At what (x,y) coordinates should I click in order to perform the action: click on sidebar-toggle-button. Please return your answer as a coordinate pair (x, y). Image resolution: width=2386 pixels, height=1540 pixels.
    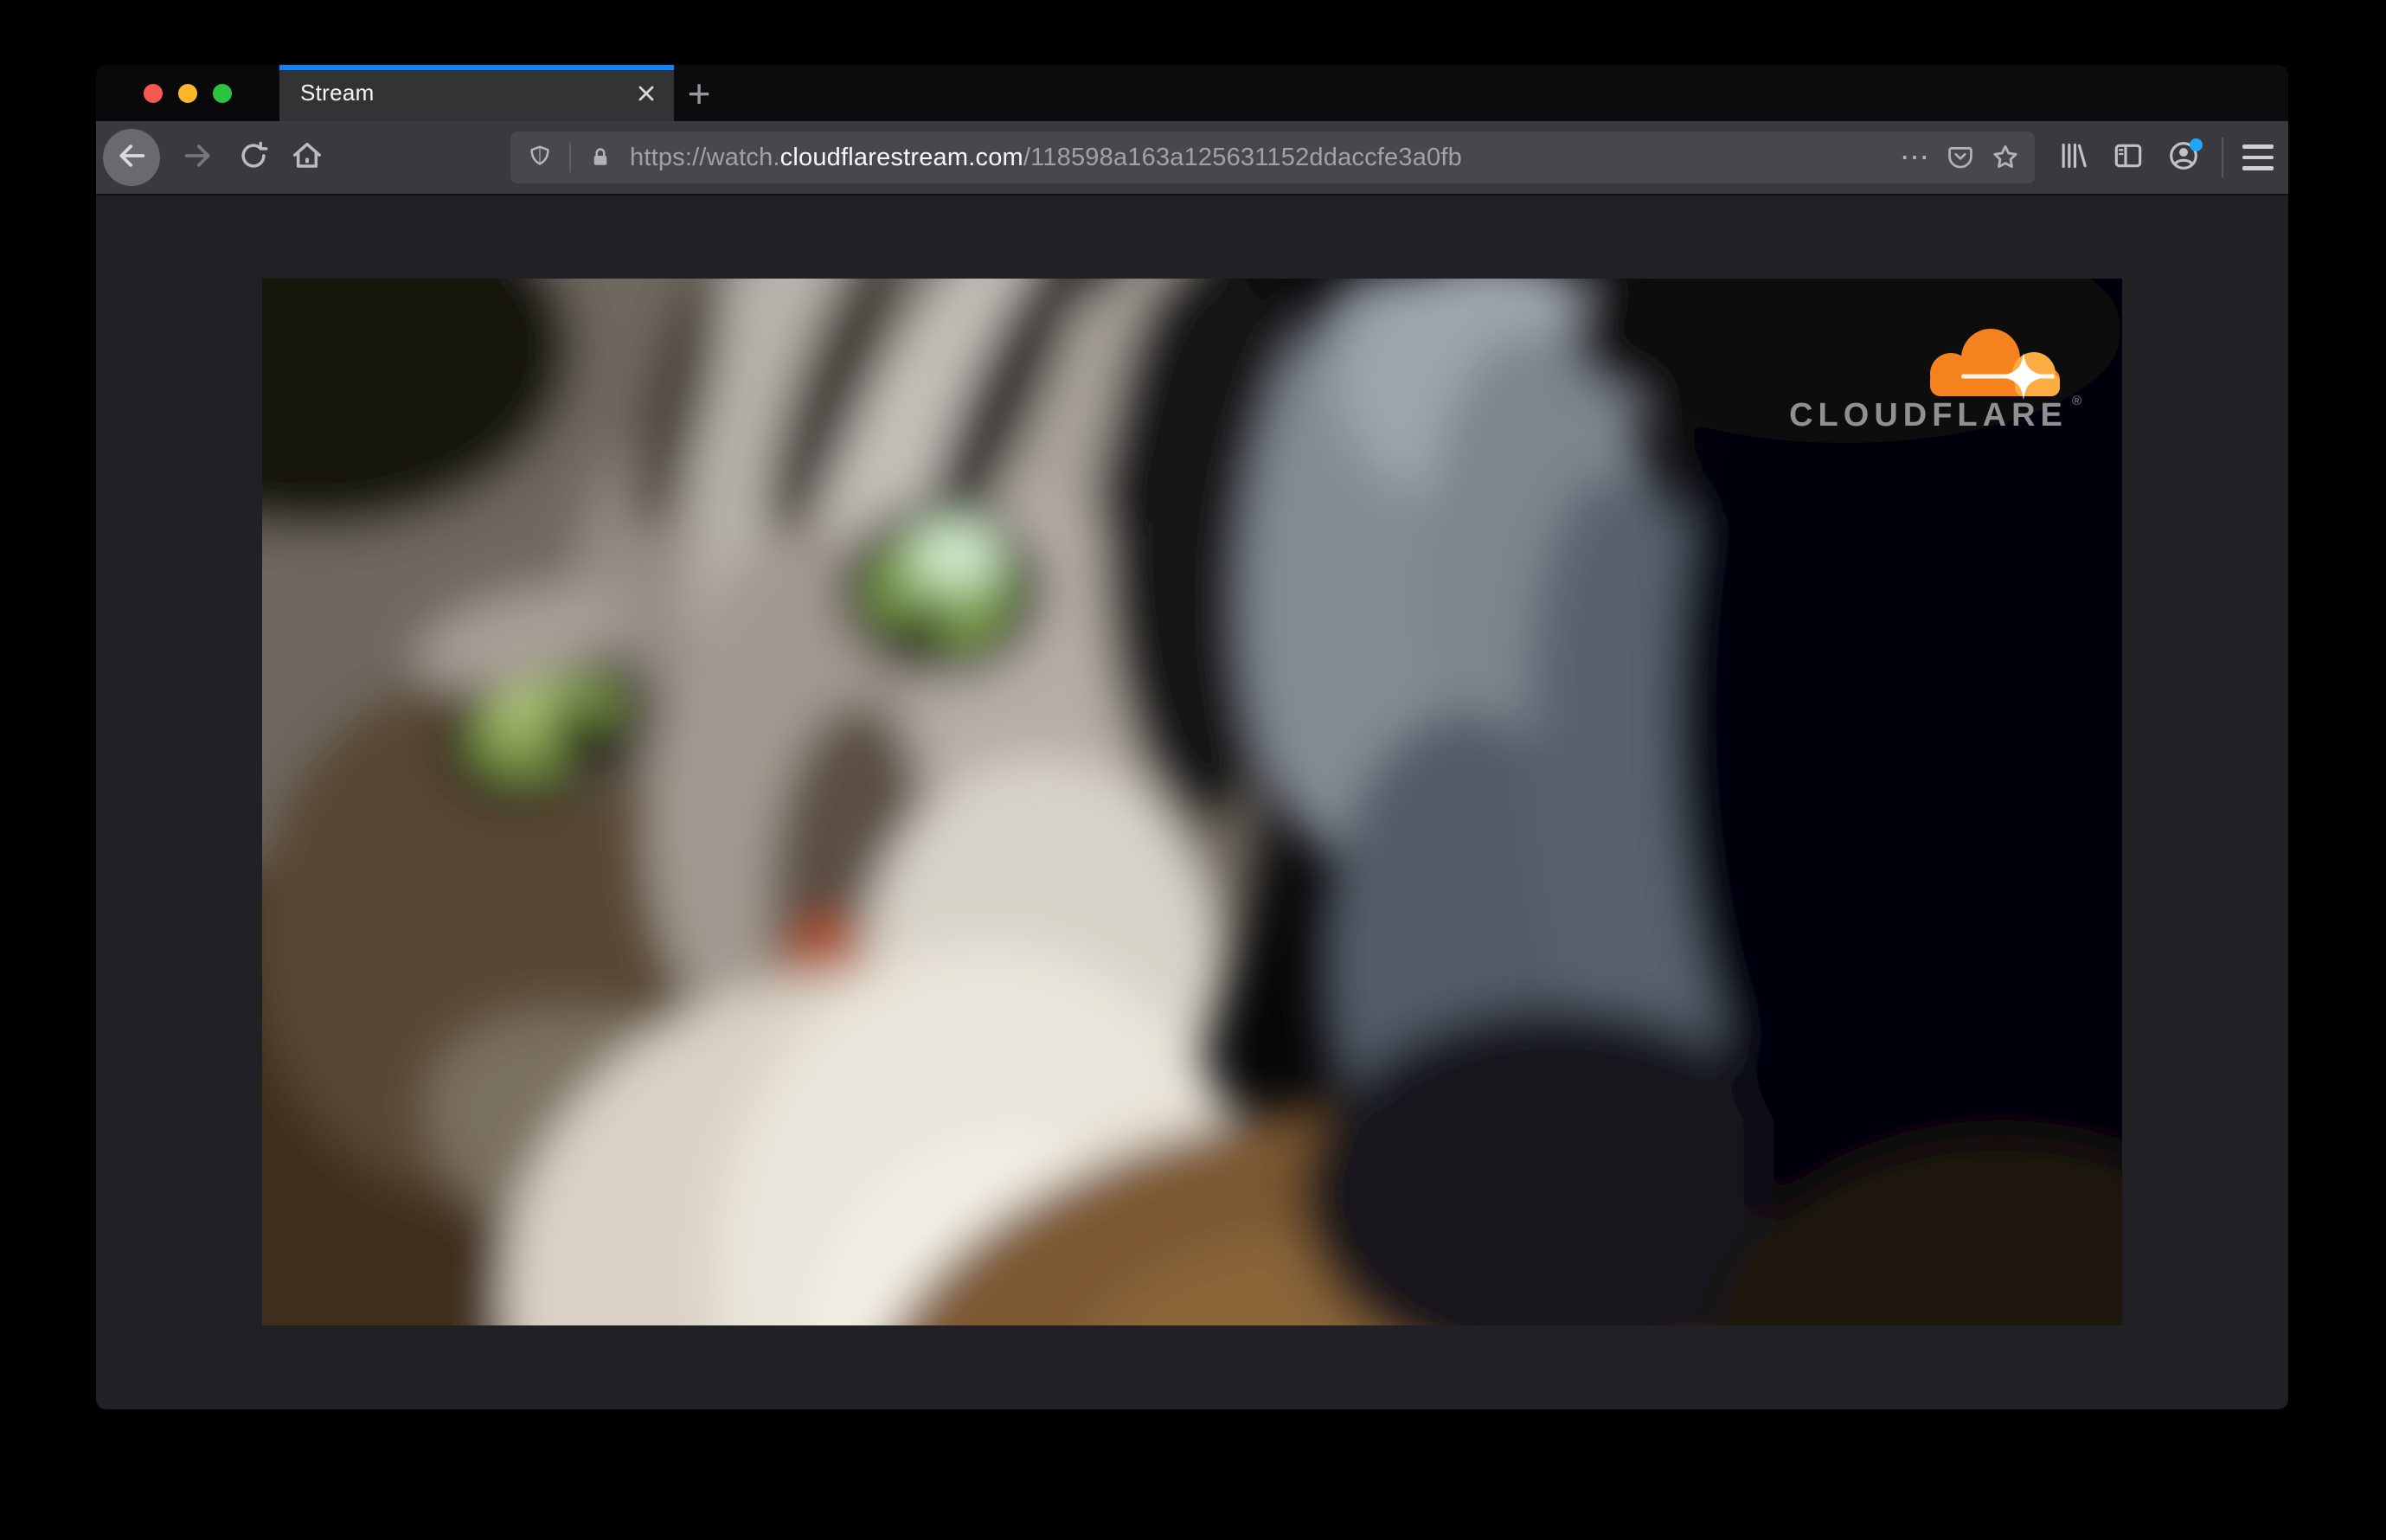
    Looking at the image, I should click on (2128, 157).